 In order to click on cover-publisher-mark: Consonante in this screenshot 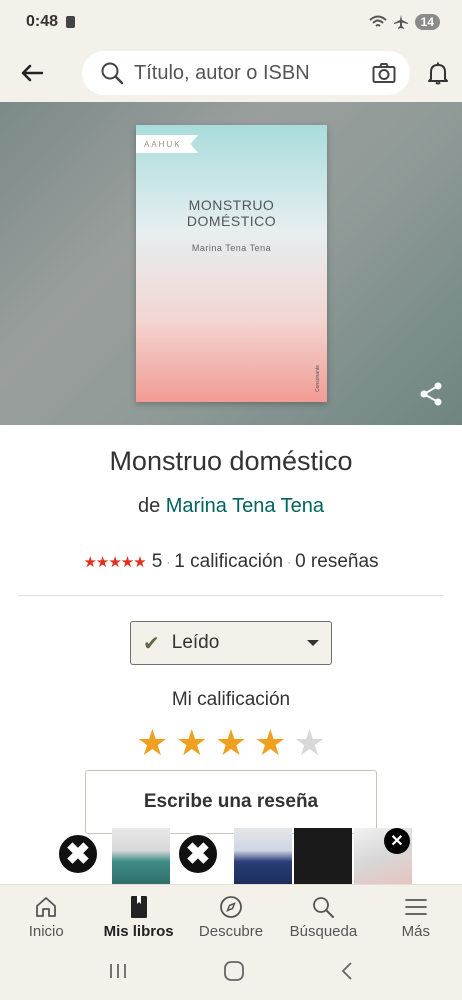, I will do `click(318, 378)`.